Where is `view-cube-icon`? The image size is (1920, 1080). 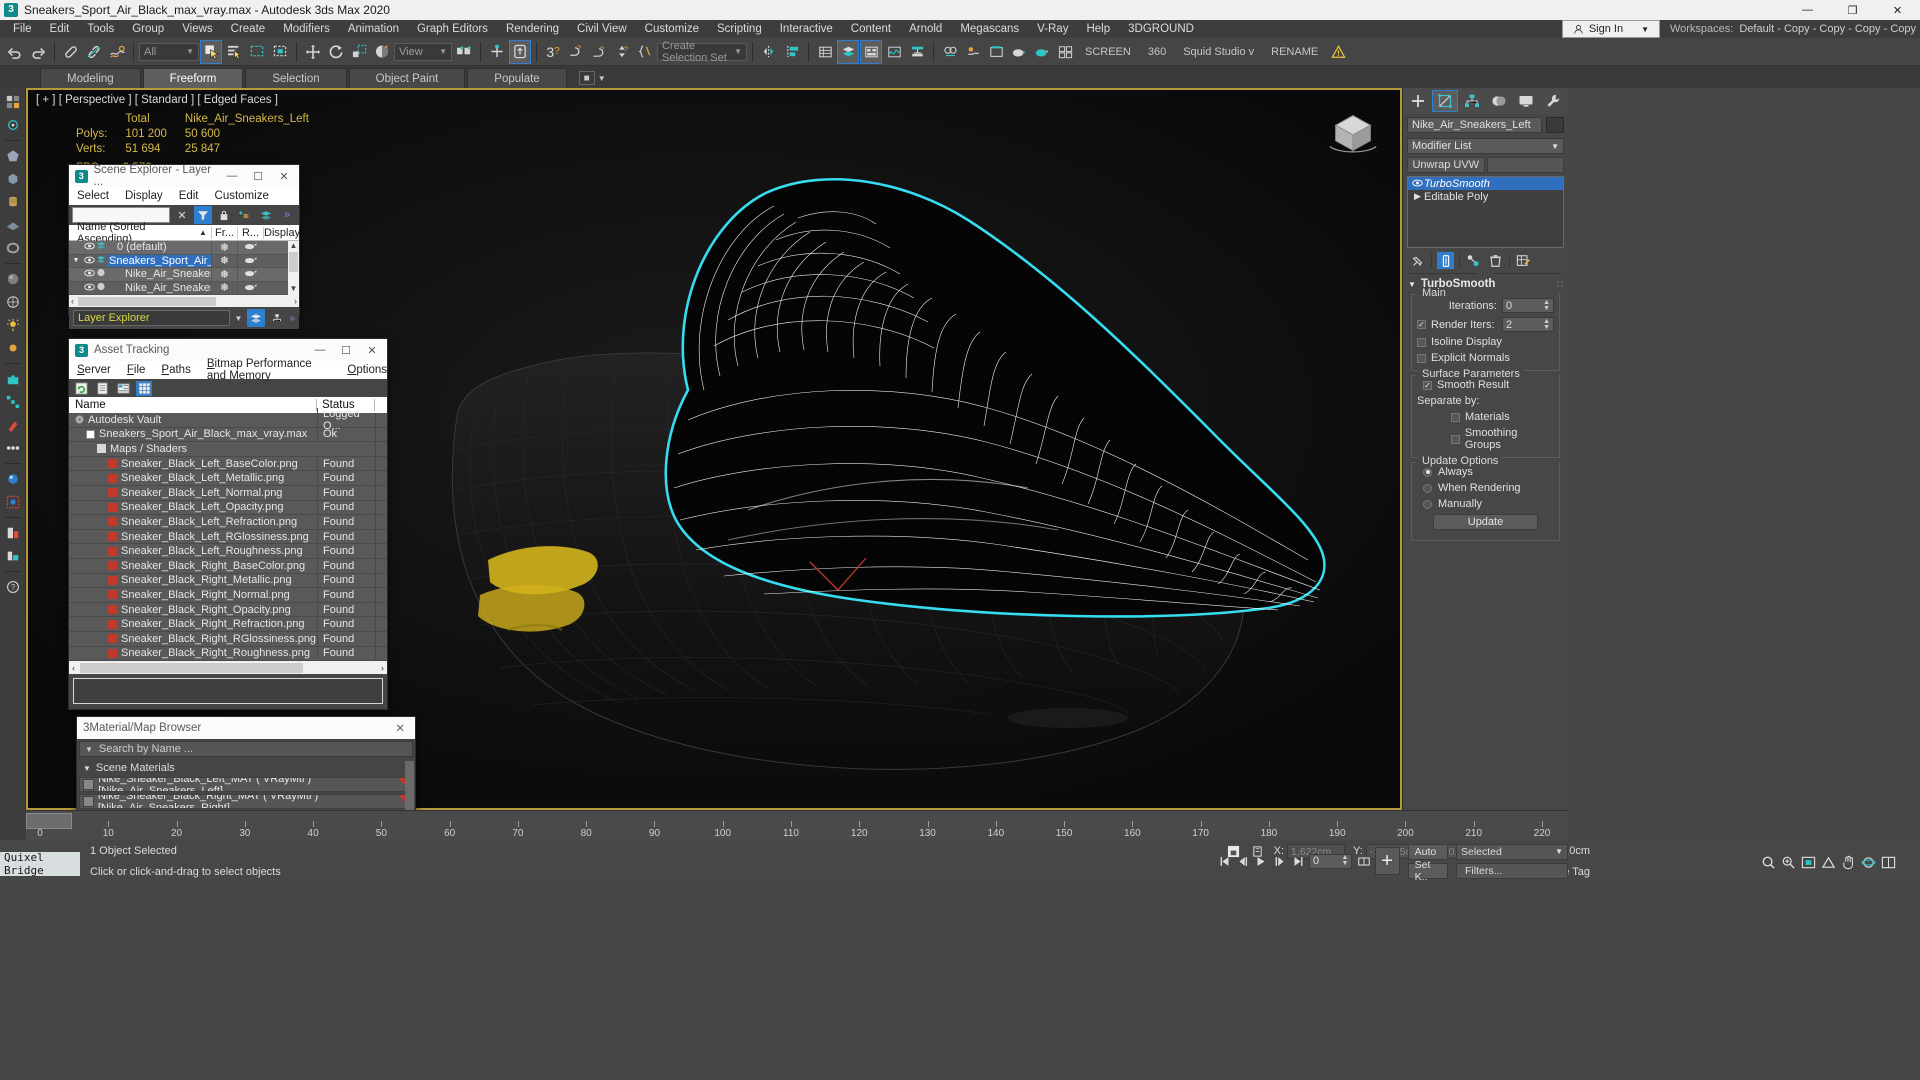
view-cube-icon is located at coordinates (1353, 133).